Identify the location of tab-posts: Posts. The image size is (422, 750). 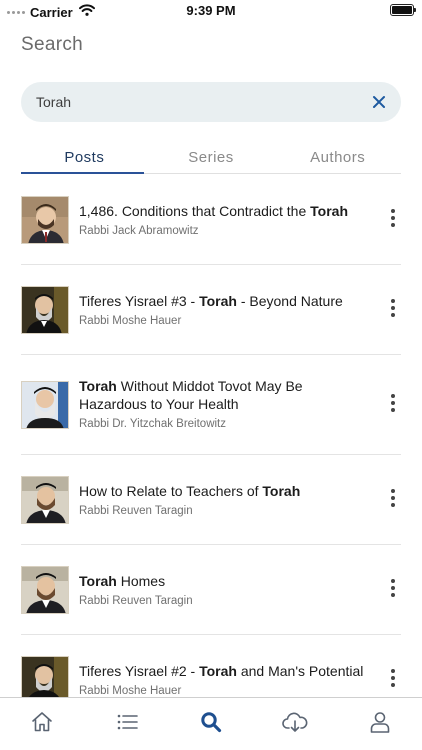
(84, 156).